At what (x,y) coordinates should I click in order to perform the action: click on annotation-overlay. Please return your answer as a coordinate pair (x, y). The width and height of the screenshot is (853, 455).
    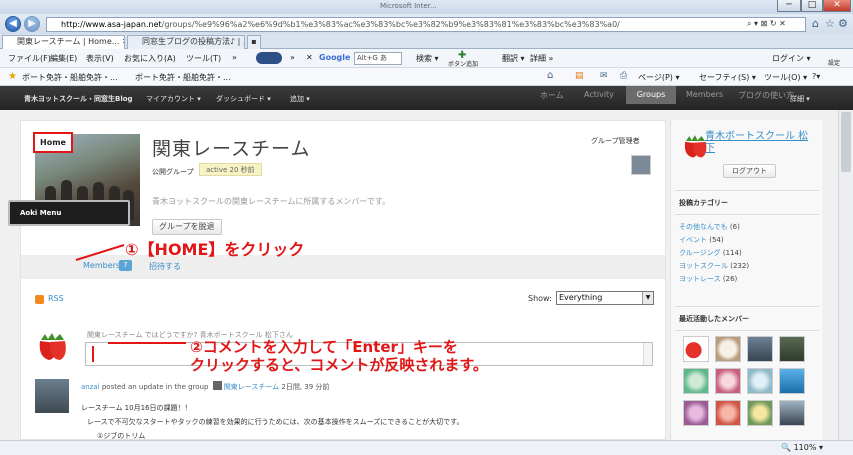
    Looking at the image, I should click on (130, 294).